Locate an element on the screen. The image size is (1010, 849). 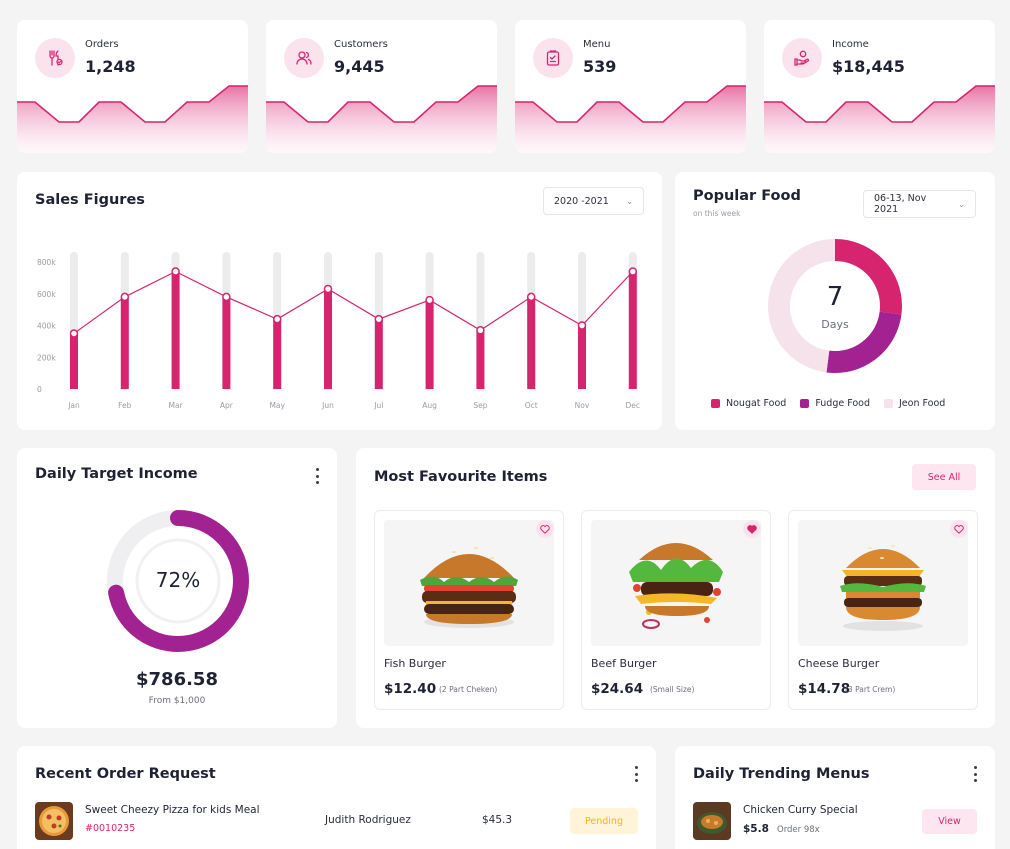
status-badge: Pending is located at coordinates (604, 821).